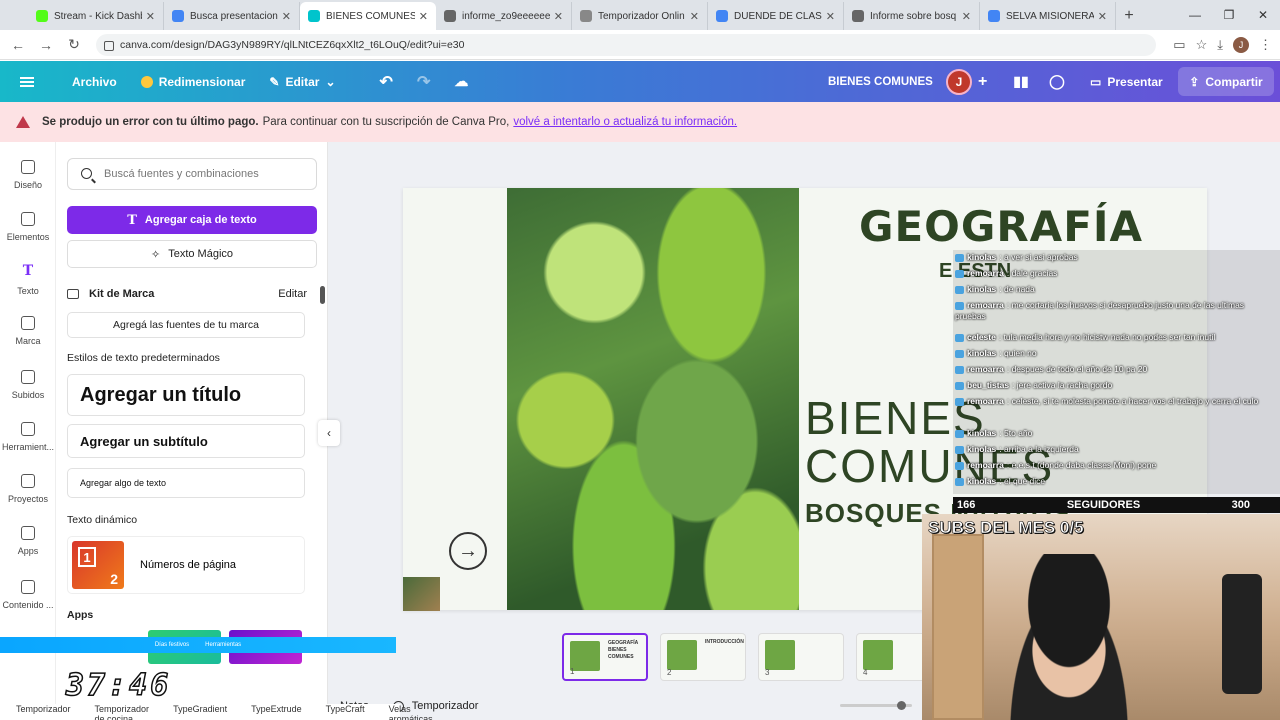  Describe the element at coordinates (27, 81) in the screenshot. I see `hamburger-icon` at that location.